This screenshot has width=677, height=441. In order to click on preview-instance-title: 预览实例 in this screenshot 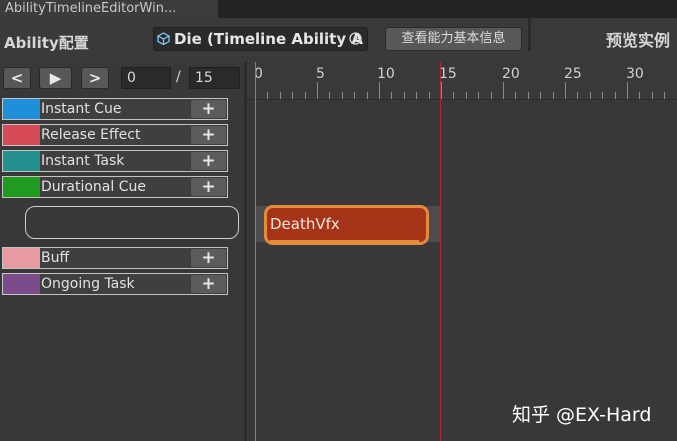, I will do `click(638, 40)`.